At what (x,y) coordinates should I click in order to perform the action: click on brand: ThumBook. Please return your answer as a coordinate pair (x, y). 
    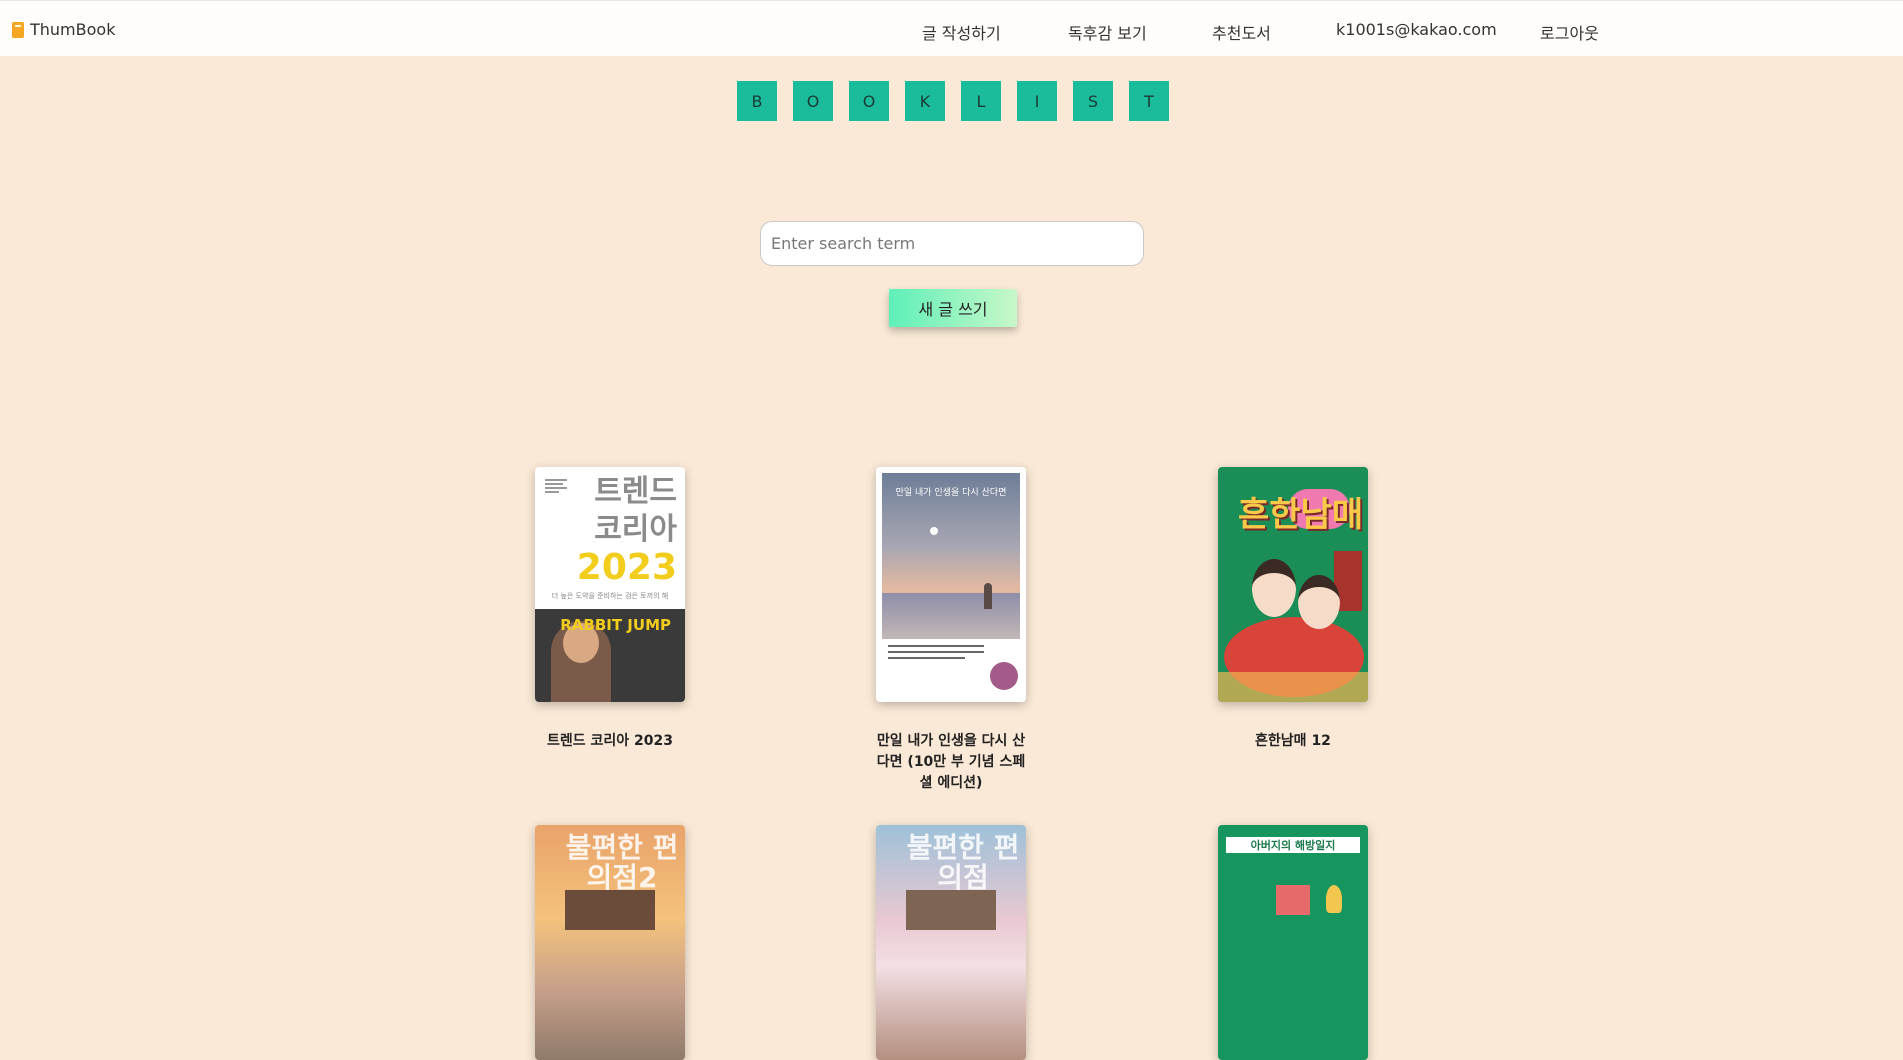
    Looking at the image, I should click on (63, 29).